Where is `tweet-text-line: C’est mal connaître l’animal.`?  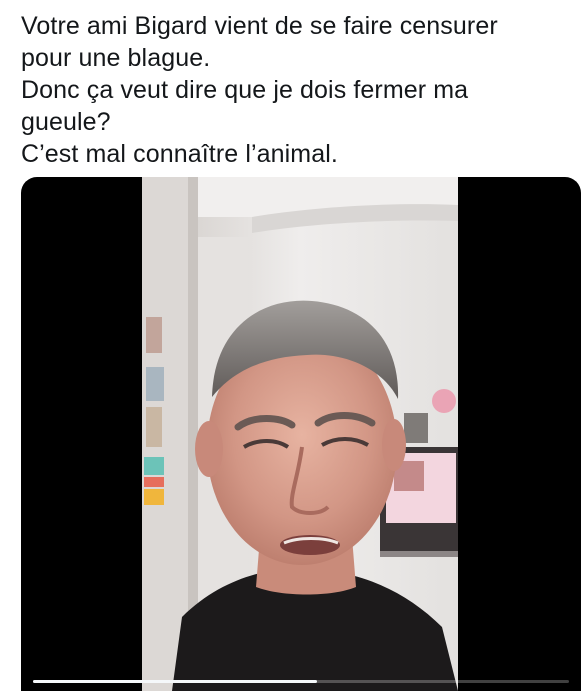 tweet-text-line: C’est mal connaître l’animal. is located at coordinates (179, 154).